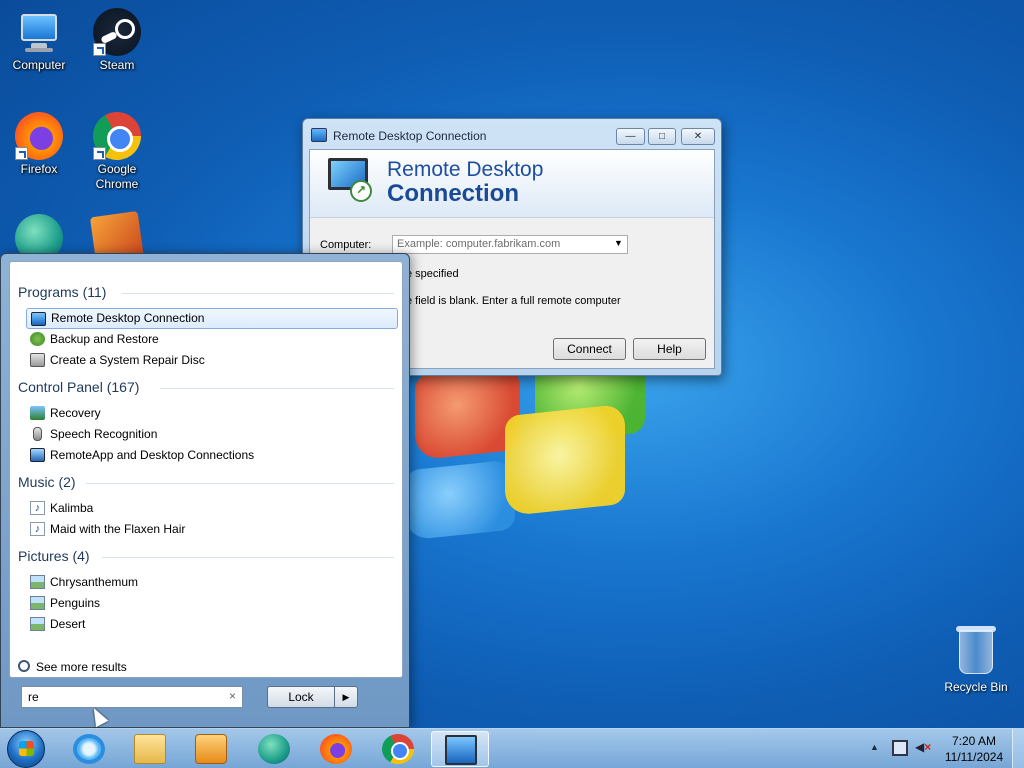 This screenshot has height=768, width=1024. I want to click on banner-title-line1: Remote Desktop, so click(465, 169).